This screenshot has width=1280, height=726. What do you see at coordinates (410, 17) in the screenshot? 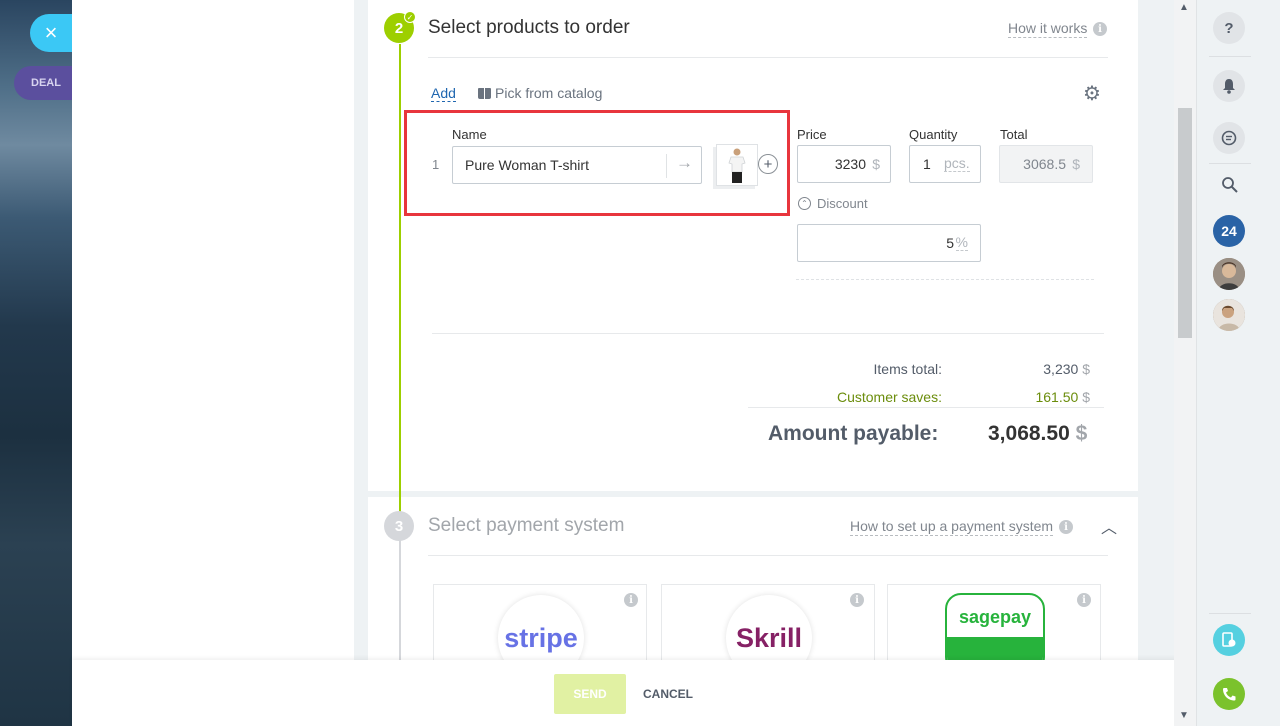
I see `check-icon: ✓` at bounding box center [410, 17].